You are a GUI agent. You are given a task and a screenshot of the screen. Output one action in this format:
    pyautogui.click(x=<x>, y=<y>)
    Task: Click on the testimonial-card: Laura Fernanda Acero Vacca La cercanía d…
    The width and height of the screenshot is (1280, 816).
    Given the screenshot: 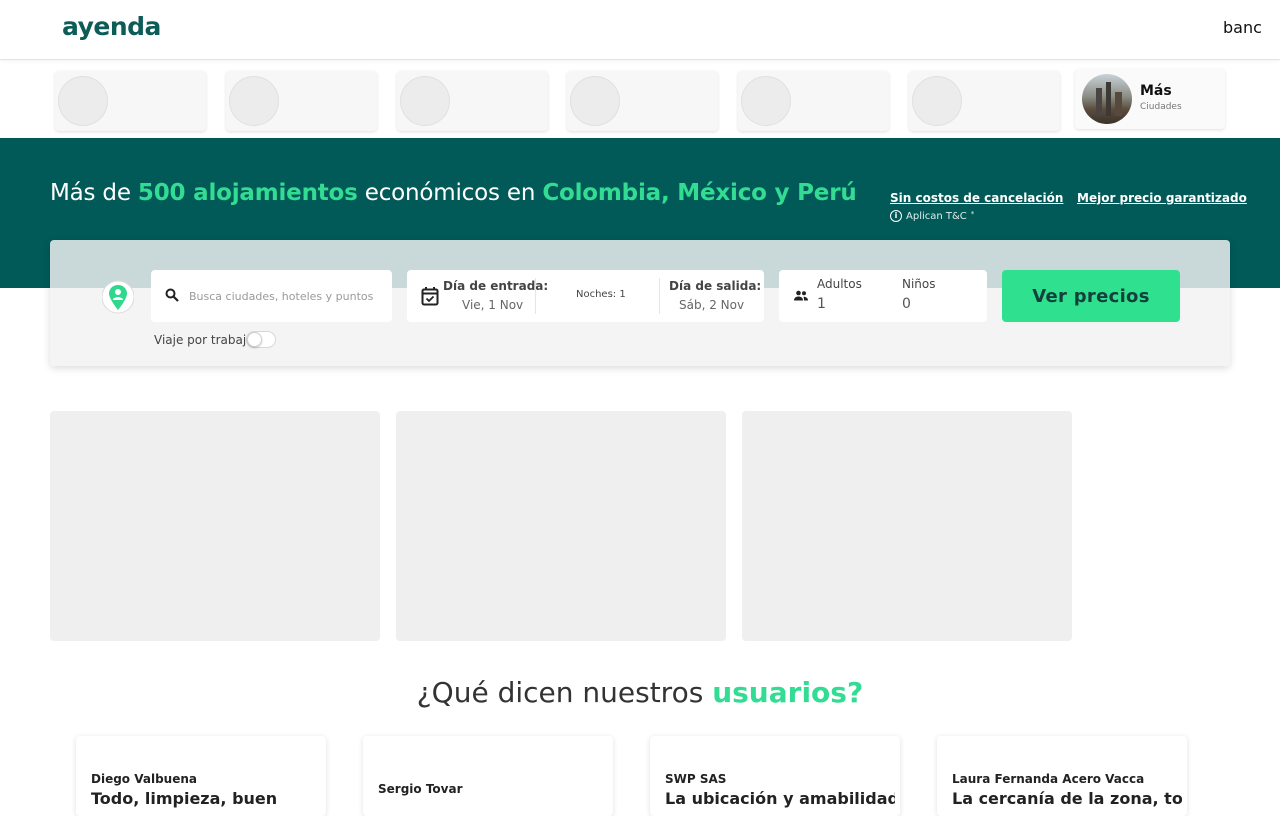 What is the action you would take?
    pyautogui.click(x=1062, y=776)
    